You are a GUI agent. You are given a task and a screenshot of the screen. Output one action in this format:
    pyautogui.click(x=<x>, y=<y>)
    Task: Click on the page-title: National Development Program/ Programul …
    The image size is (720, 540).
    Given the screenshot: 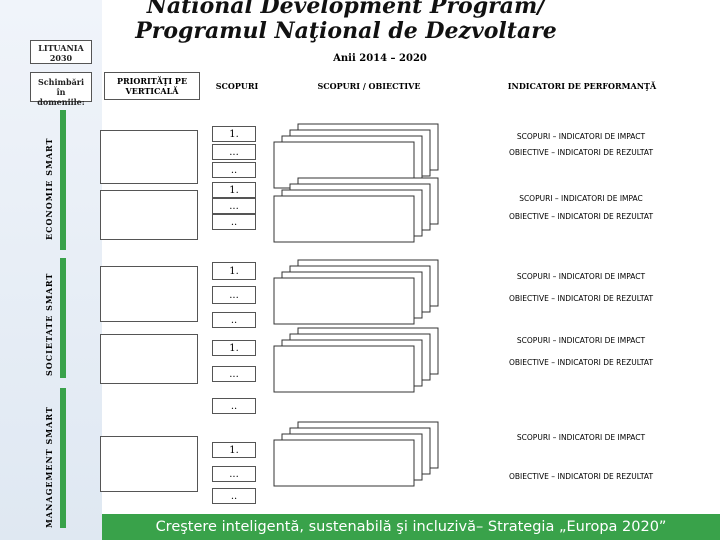 What is the action you would take?
    pyautogui.click(x=346, y=22)
    